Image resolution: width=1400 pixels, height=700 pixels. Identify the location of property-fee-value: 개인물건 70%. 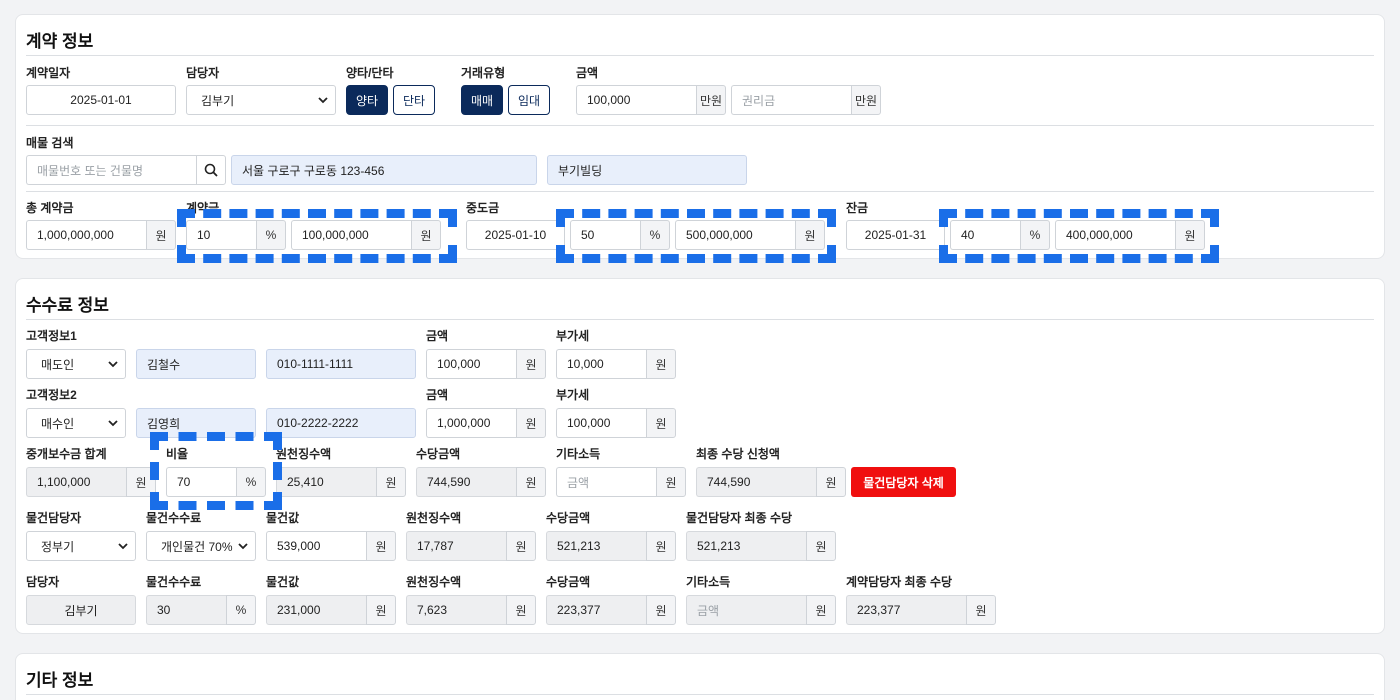
(197, 546).